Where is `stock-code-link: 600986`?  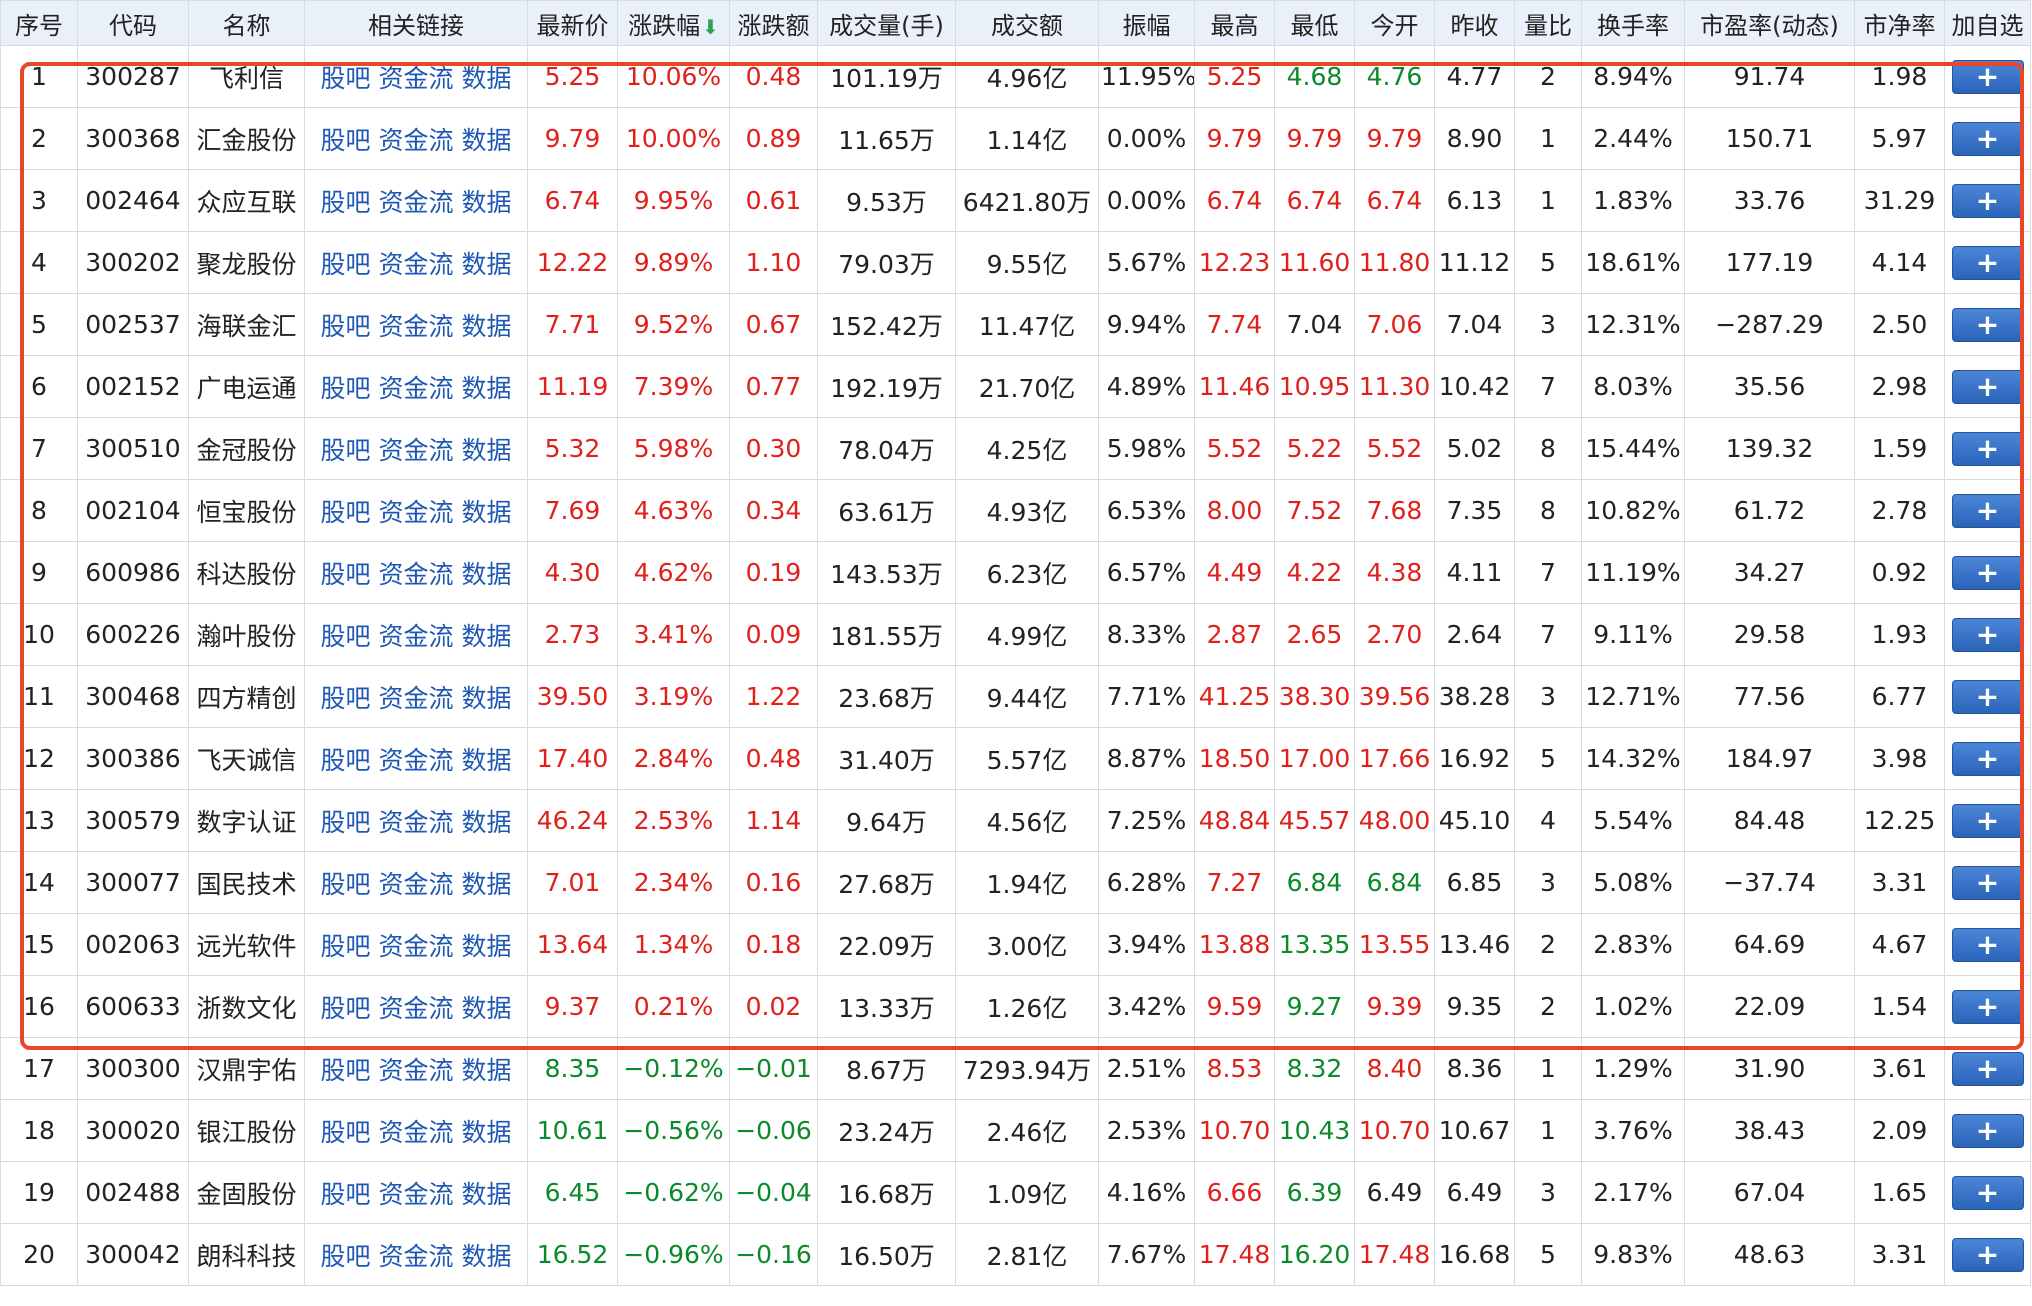 stock-code-link: 600986 is located at coordinates (133, 572).